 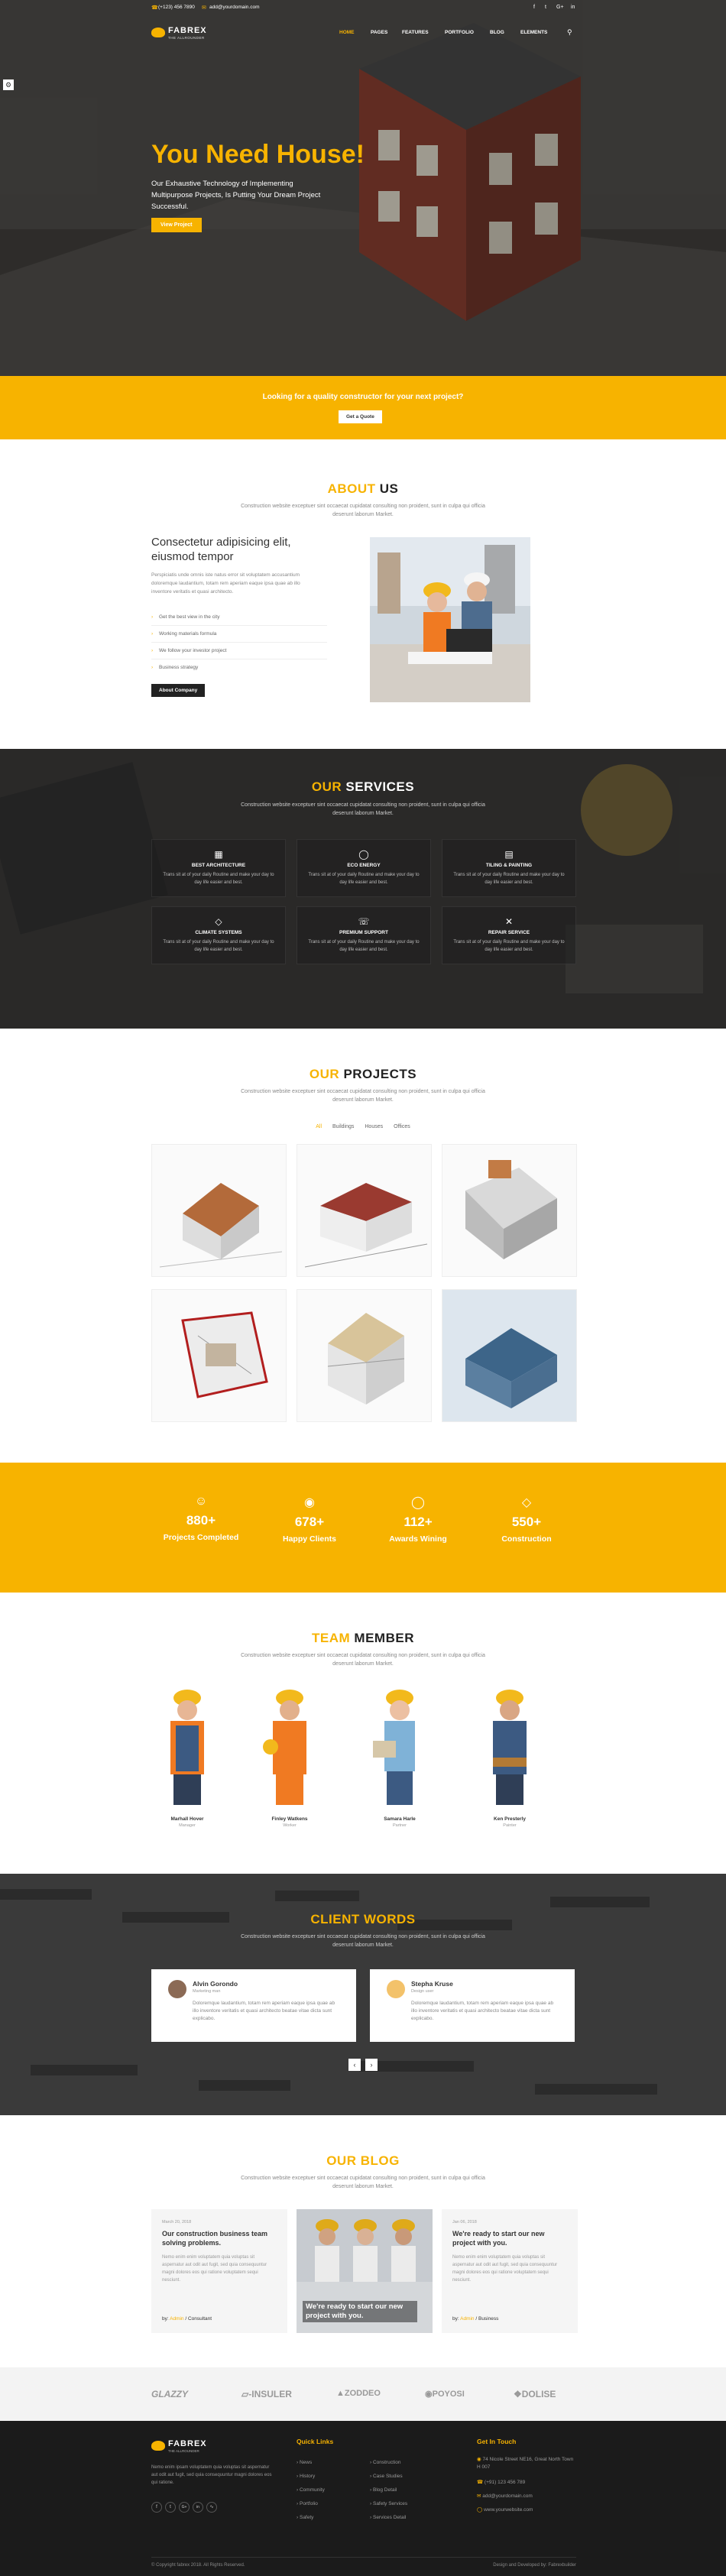 I want to click on nav-pages: PAGES, so click(x=379, y=32).